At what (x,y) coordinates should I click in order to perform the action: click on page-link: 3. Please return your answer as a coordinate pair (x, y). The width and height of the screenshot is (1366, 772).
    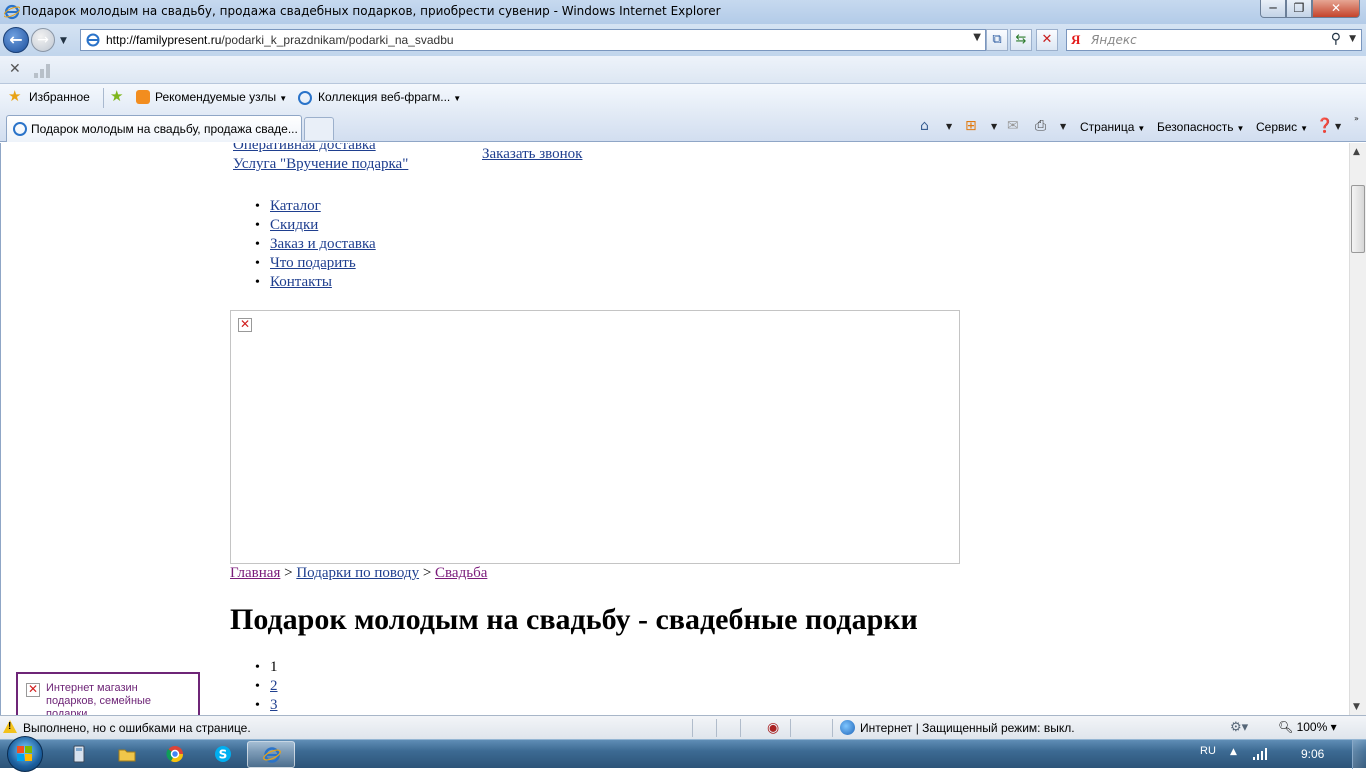
    Looking at the image, I should click on (274, 705).